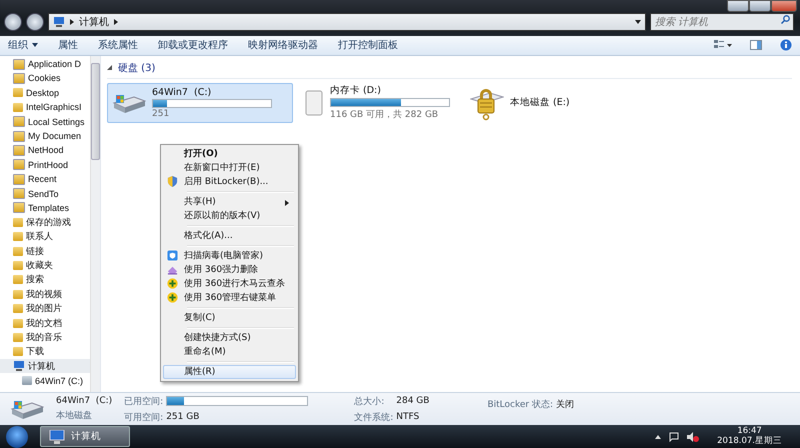 The width and height of the screenshot is (800, 448). I want to click on sidebar-item: 我的音乐, so click(45, 337).